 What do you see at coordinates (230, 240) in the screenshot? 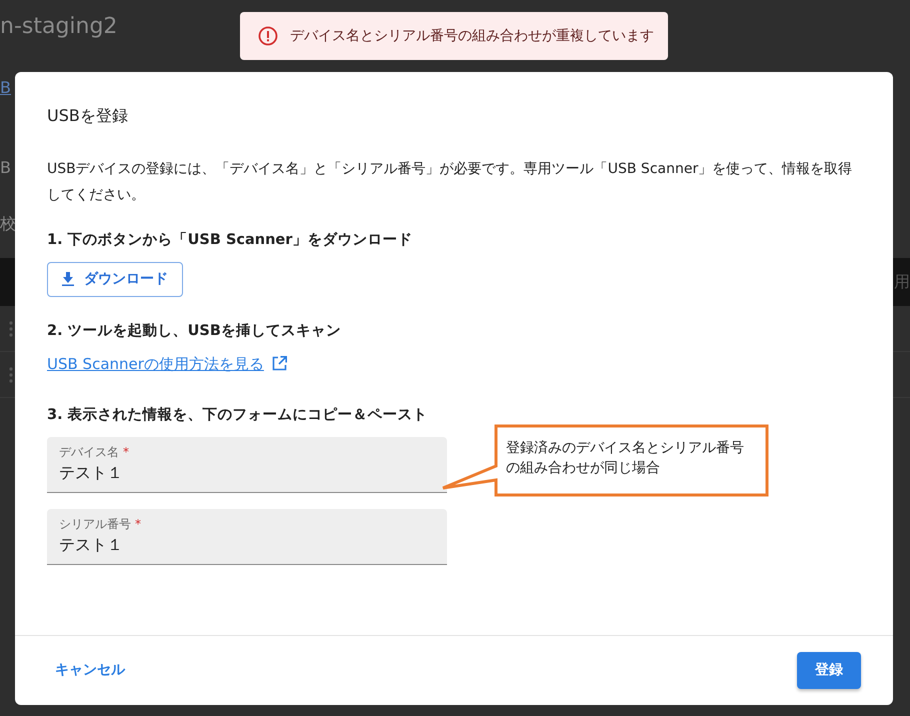
I see `step-heading: 1. 下のボタンから「USB Scanner」をダウンロード` at bounding box center [230, 240].